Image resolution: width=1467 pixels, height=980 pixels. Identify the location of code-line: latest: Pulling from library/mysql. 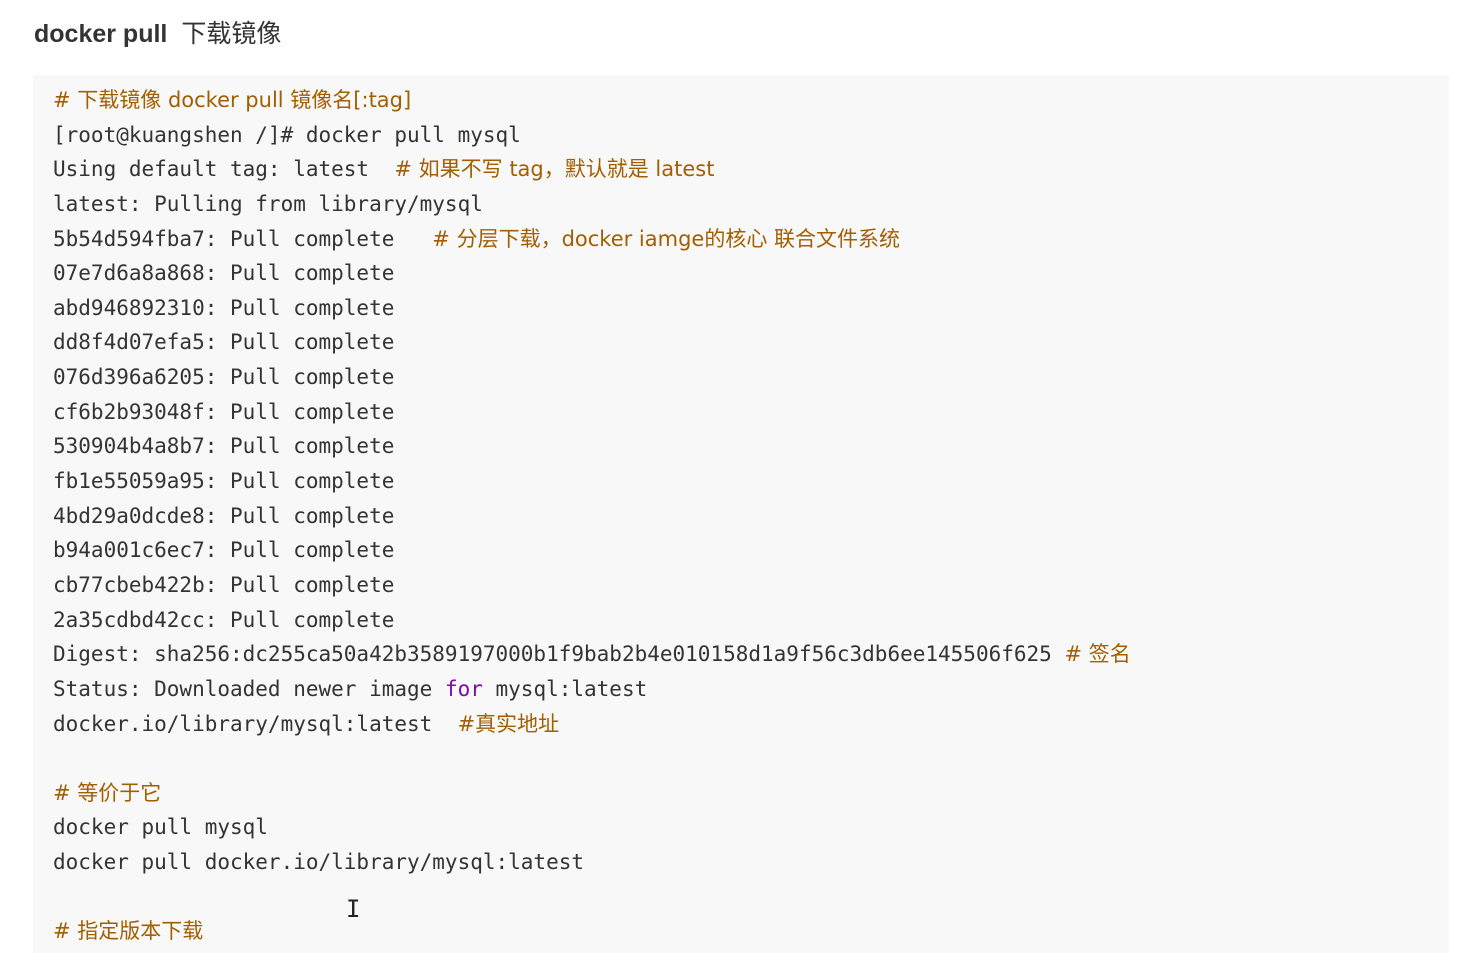
(751, 204).